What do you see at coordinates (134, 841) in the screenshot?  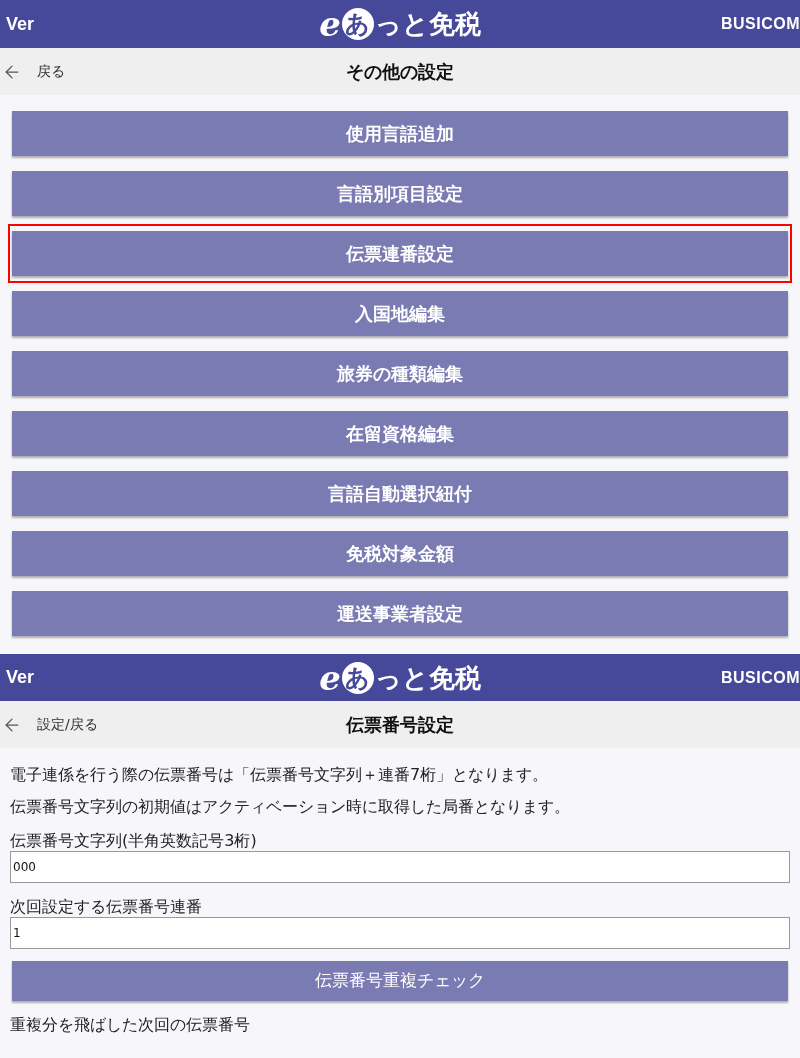 I see `field-label: 伝票番号文字列(半角英数記号3桁)` at bounding box center [134, 841].